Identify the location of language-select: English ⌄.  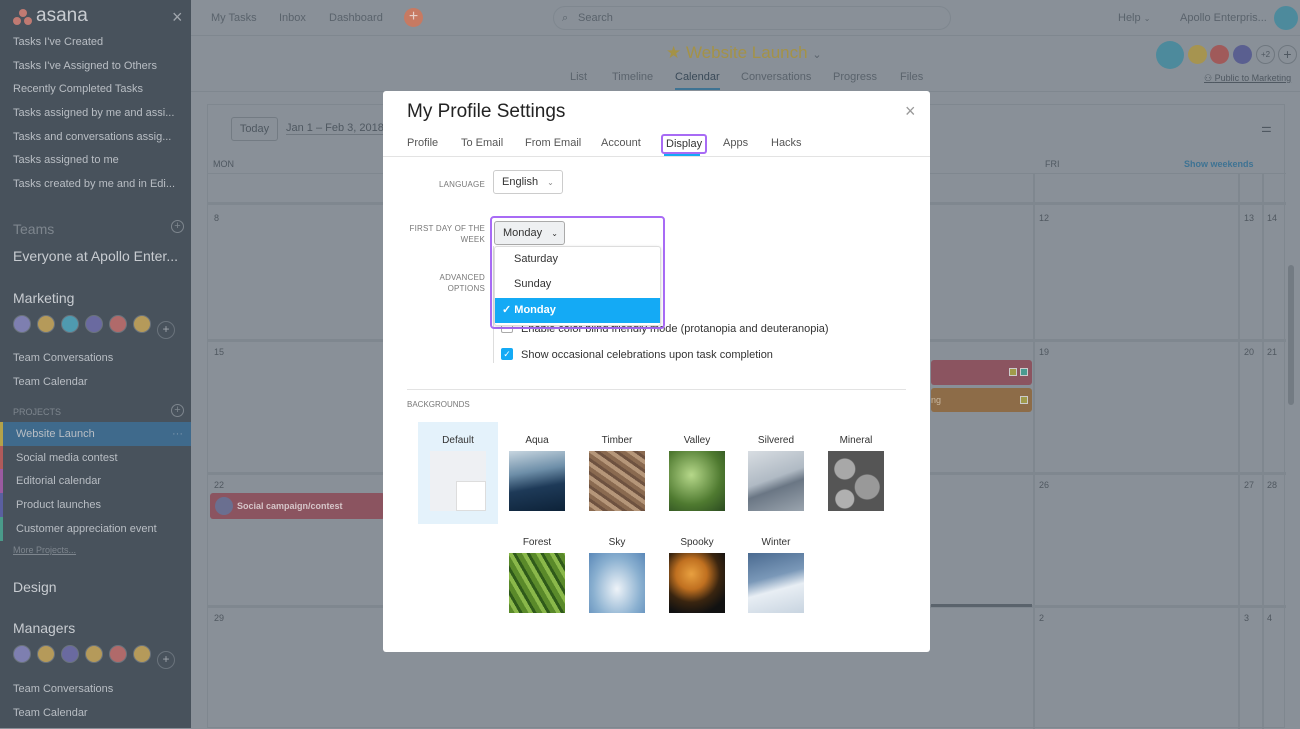
(528, 182).